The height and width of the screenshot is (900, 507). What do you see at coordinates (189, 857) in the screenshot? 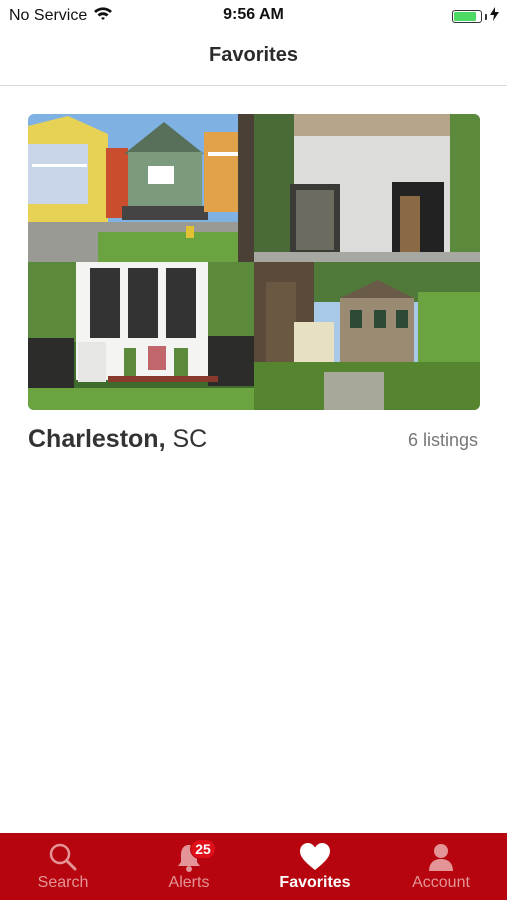
I see `bell-icon` at bounding box center [189, 857].